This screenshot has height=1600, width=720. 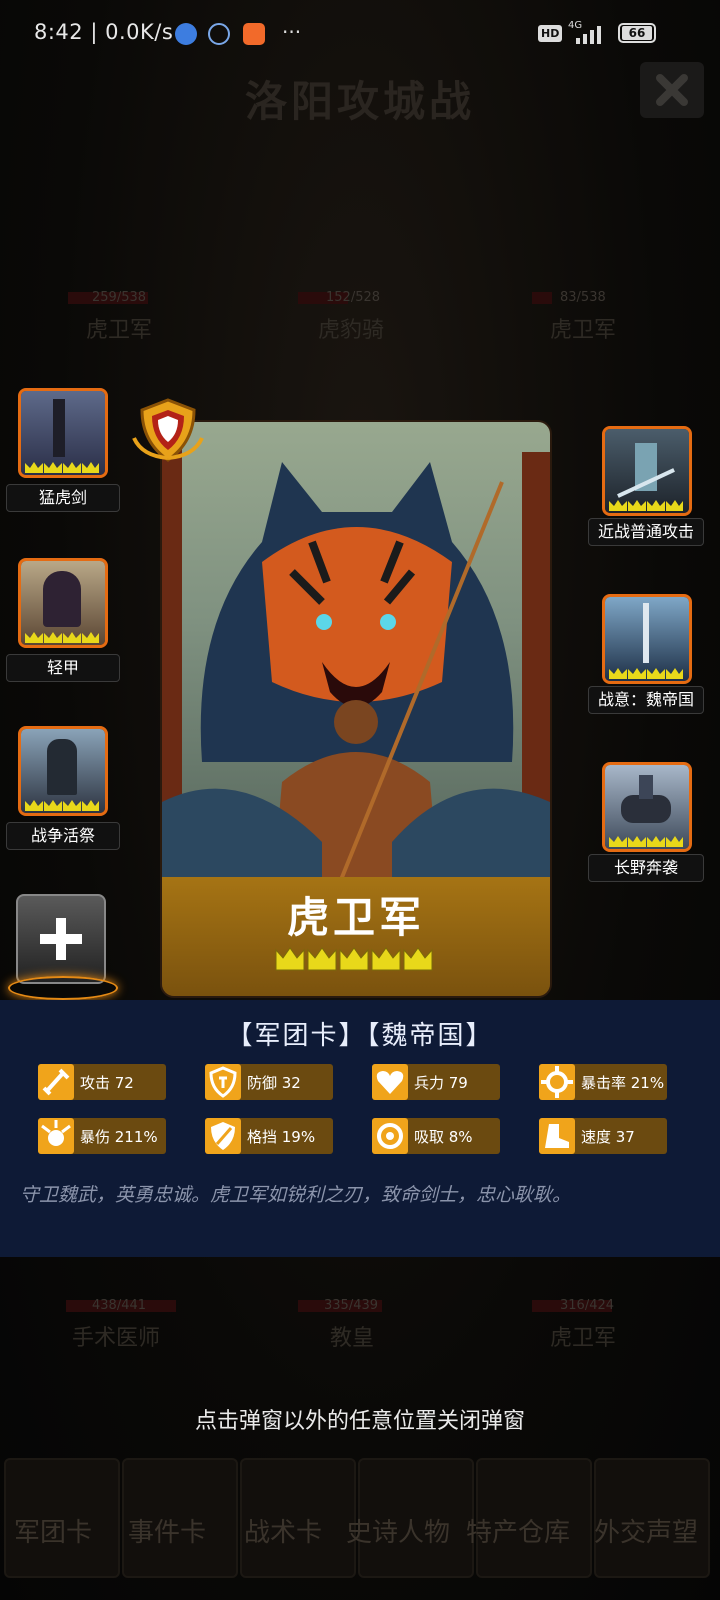 I want to click on skill-label: 近战普通攻击, so click(x=646, y=532).